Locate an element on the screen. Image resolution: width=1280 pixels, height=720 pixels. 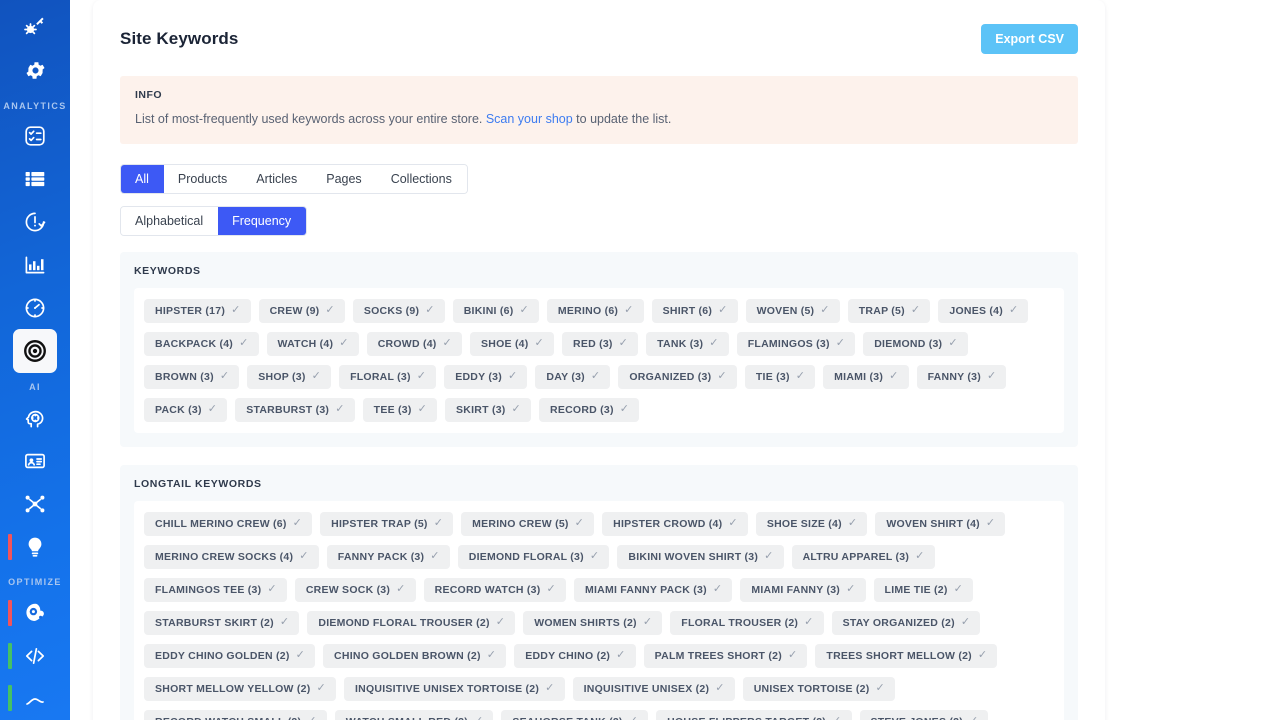
keyword-pill: RECORD WATCH SMALL (2) ✓ is located at coordinates (235, 714).